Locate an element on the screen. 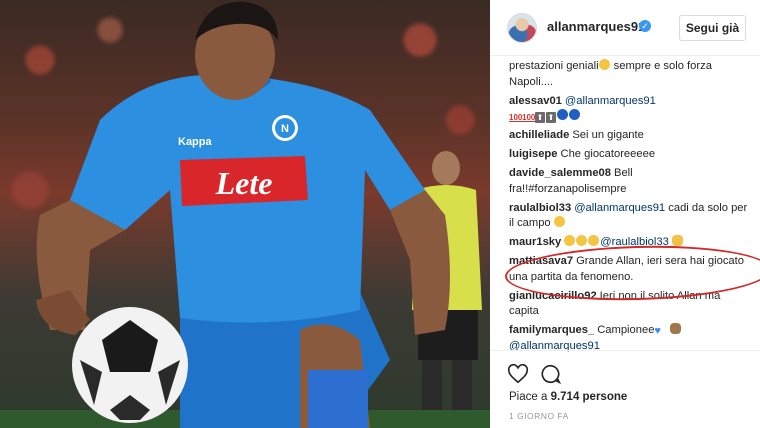 The height and width of the screenshot is (428, 760). comment-item: luigisepe Che giocatoreeeee is located at coordinates (629, 155).